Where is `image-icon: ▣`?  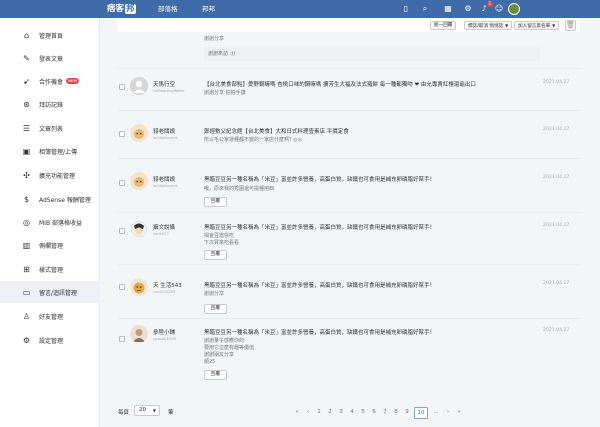 image-icon: ▣ is located at coordinates (26, 151).